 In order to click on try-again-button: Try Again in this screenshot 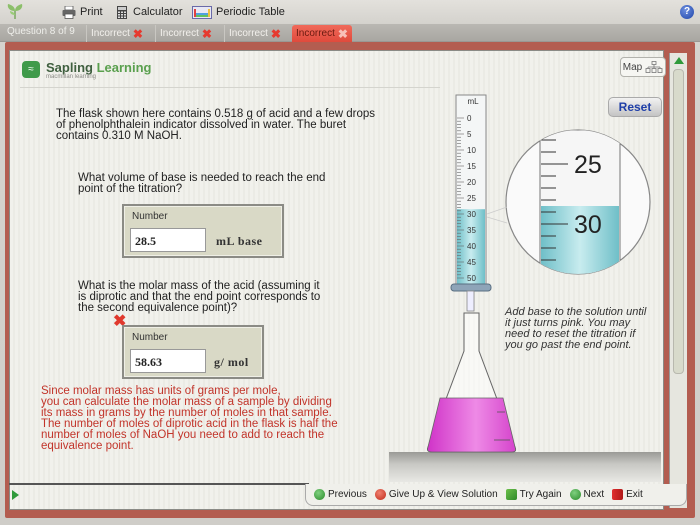, I will do `click(533, 494)`.